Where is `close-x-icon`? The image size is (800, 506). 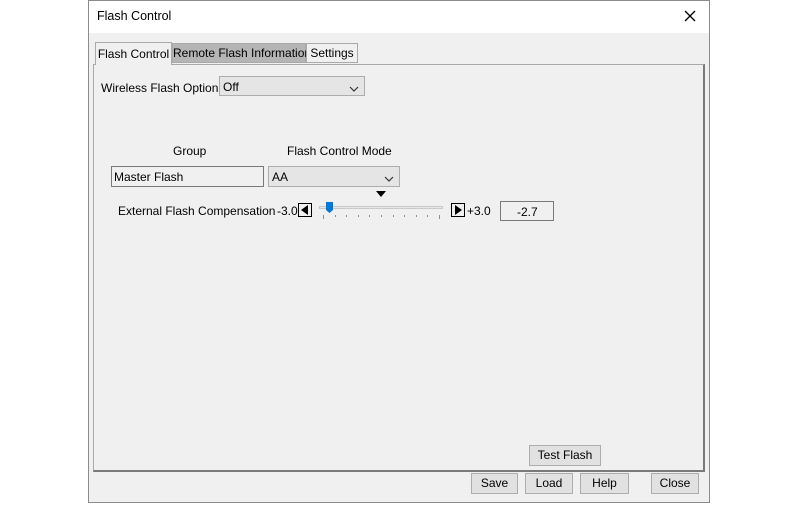 close-x-icon is located at coordinates (690, 16).